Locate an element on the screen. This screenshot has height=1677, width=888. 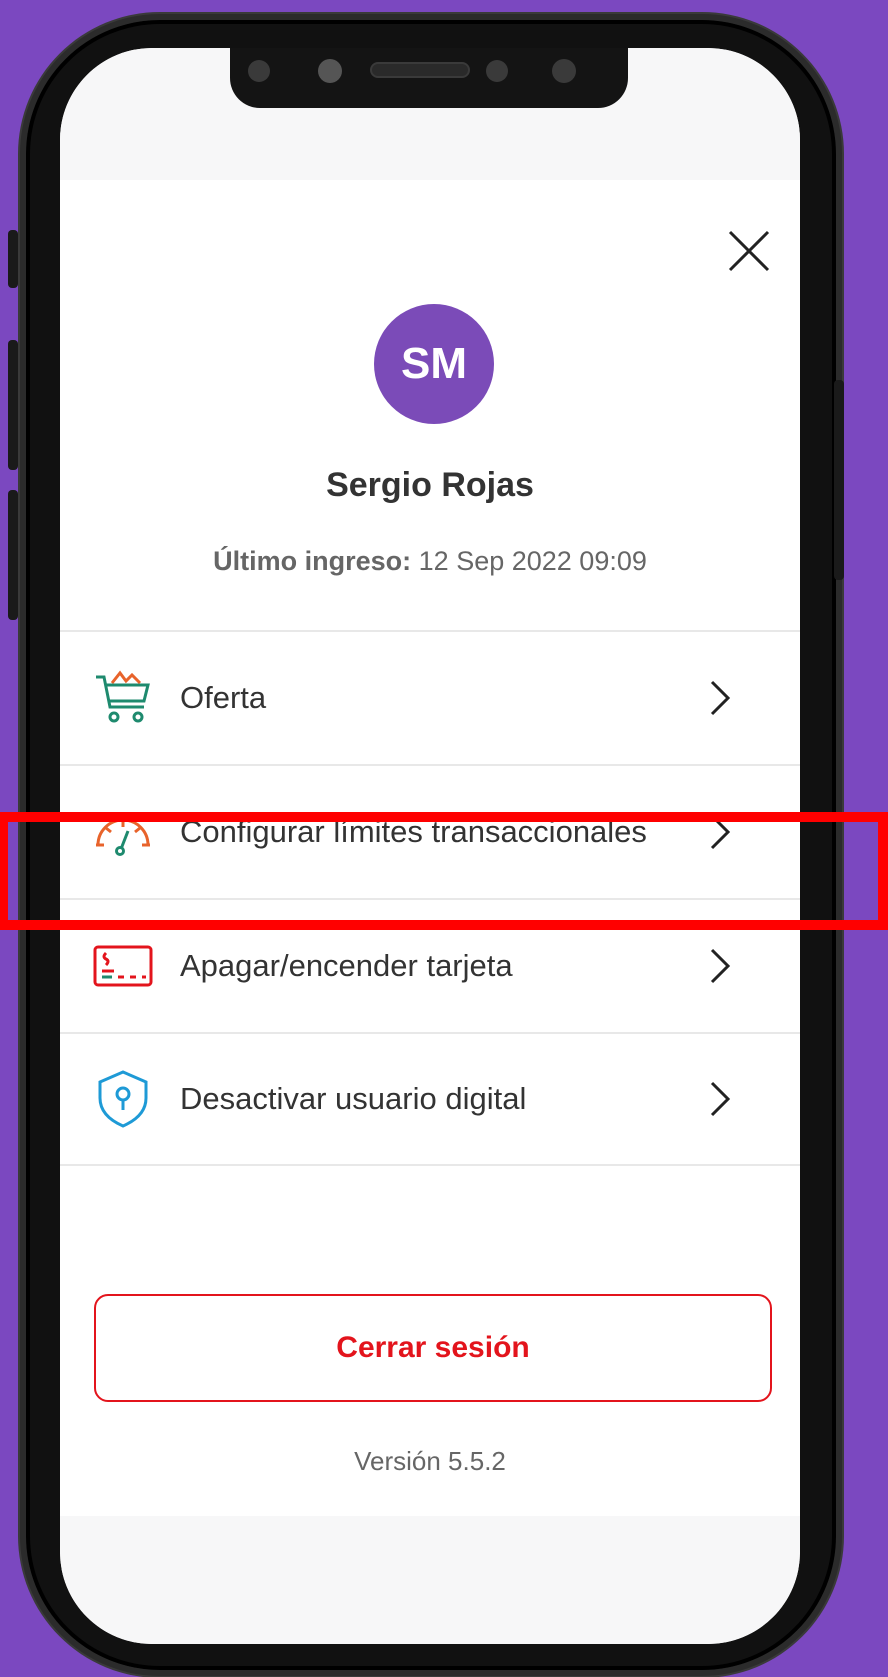
close-icon is located at coordinates (749, 251).